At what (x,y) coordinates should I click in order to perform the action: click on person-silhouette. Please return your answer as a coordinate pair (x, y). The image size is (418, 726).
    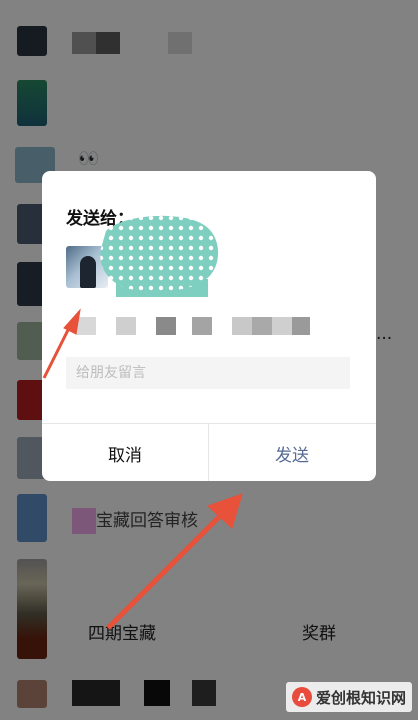
    Looking at the image, I should click on (88, 272).